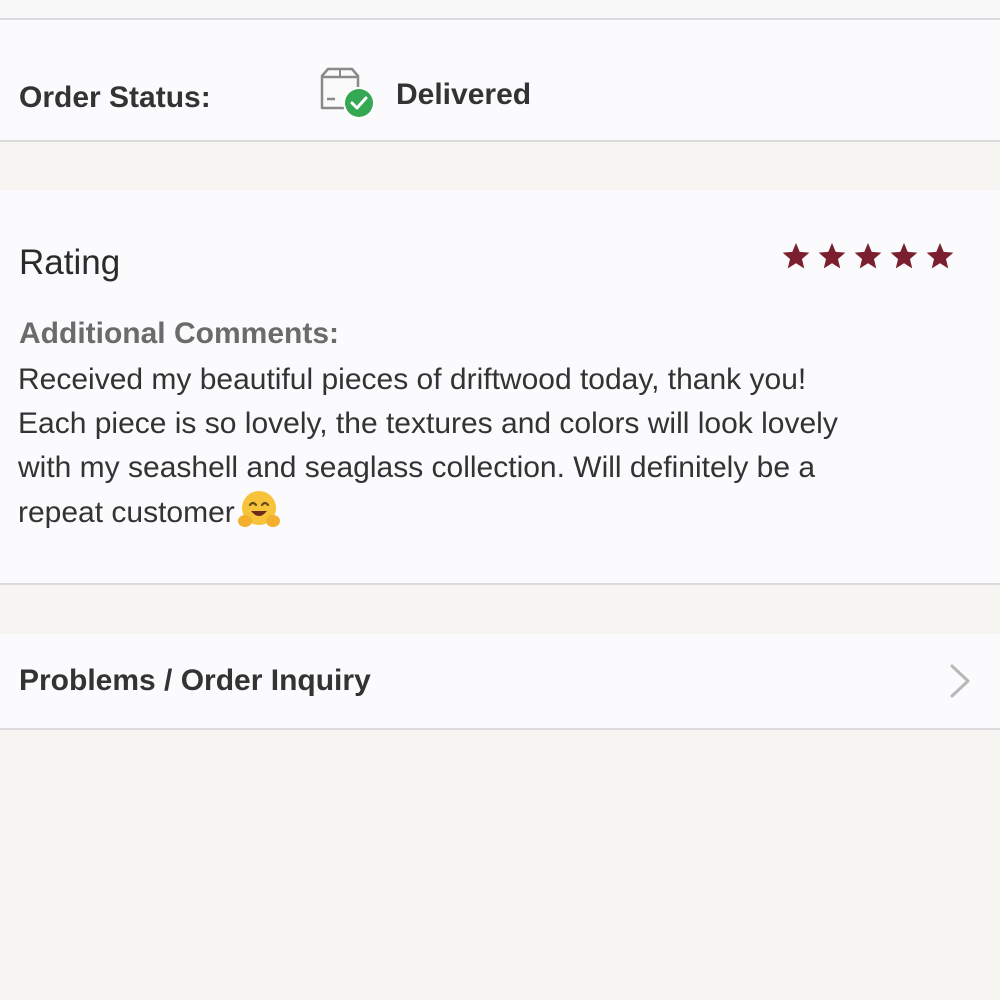 The height and width of the screenshot is (1000, 1000). What do you see at coordinates (195, 680) in the screenshot?
I see `problems-order-inquiry-label: Problems / Order Inquiry` at bounding box center [195, 680].